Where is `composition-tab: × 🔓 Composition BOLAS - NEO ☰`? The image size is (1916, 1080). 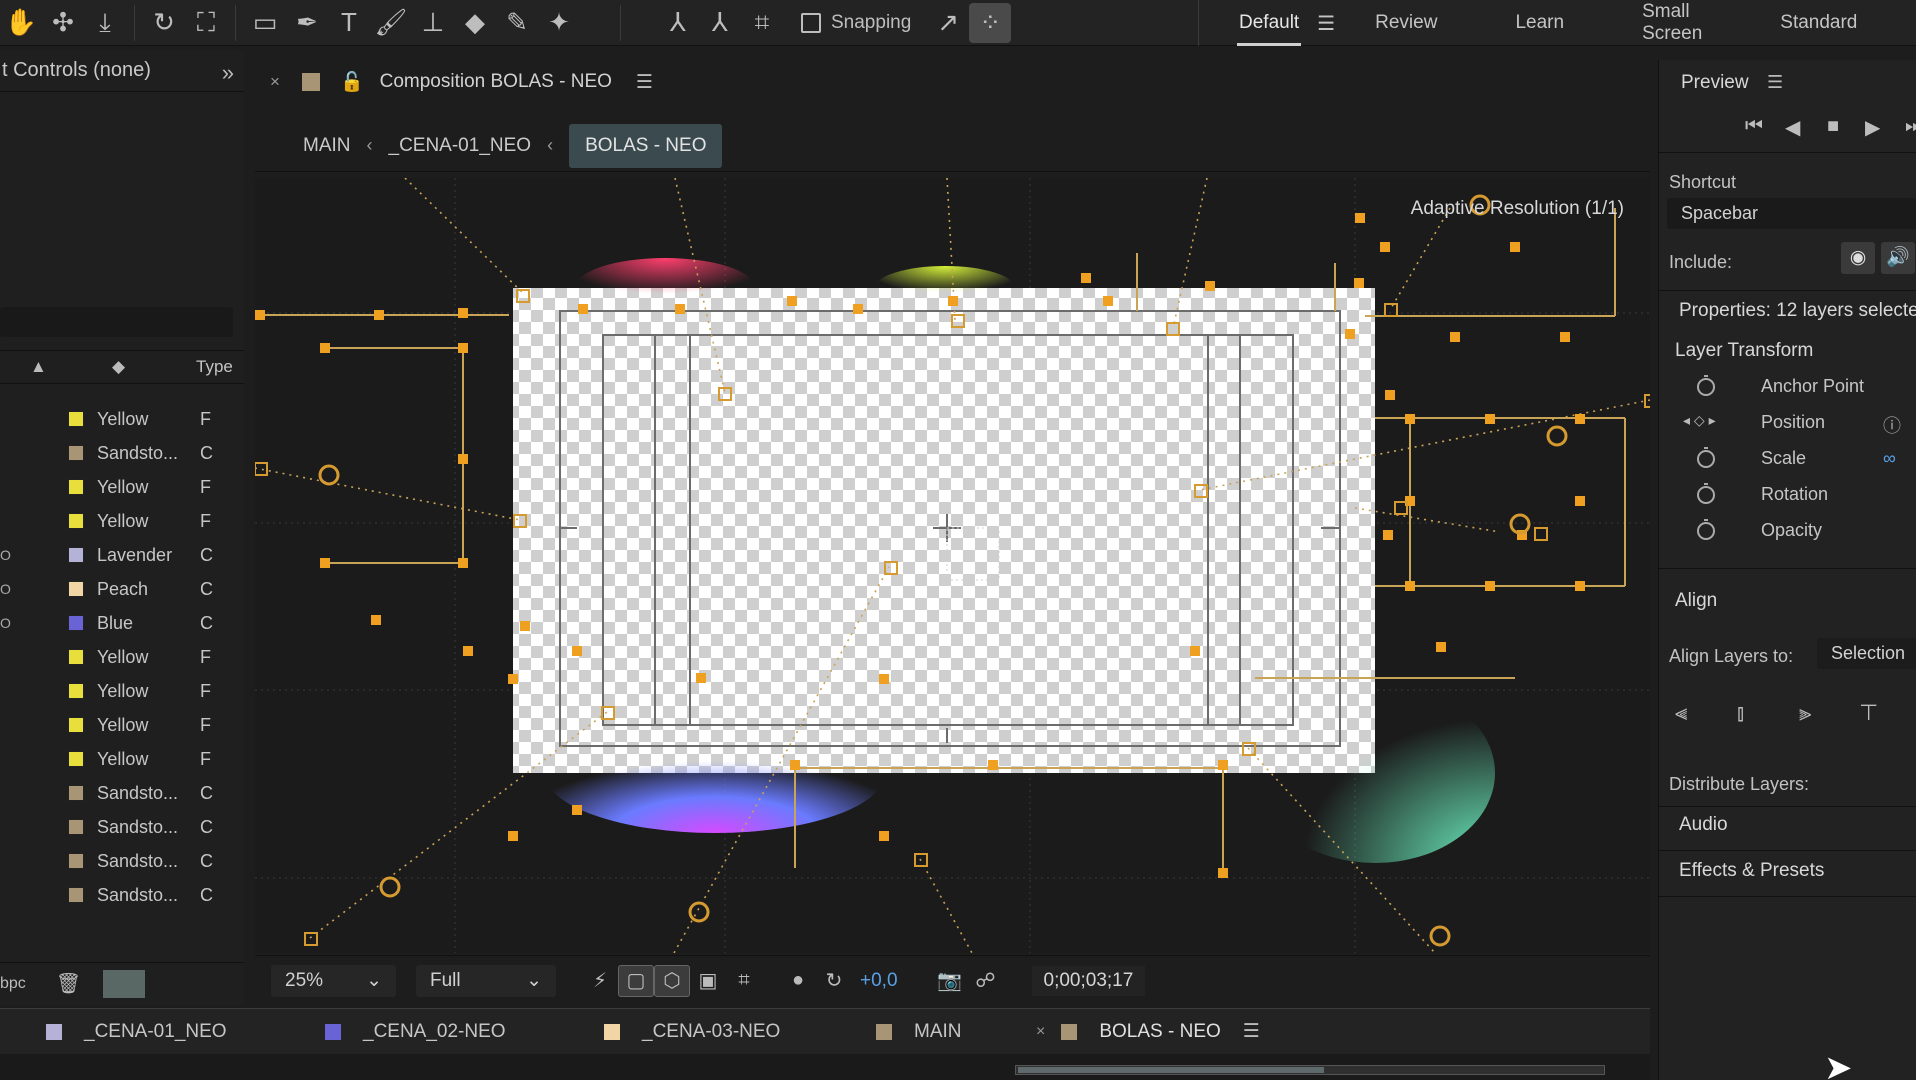 composition-tab: × 🔓 Composition BOLAS - NEO ☰ is located at coordinates (461, 82).